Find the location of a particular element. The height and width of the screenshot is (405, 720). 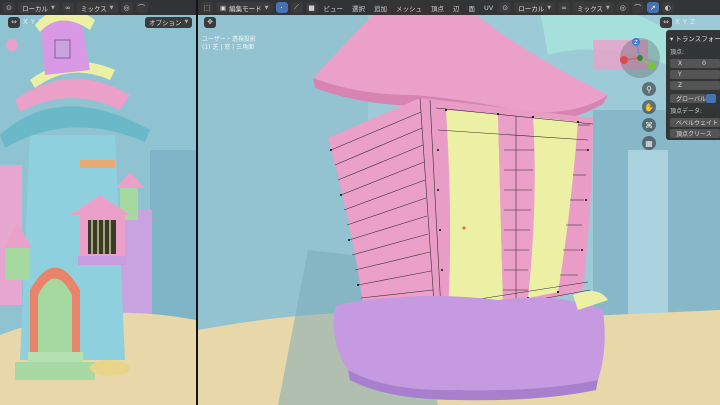

z-field-label: Z is located at coordinates (680, 85).